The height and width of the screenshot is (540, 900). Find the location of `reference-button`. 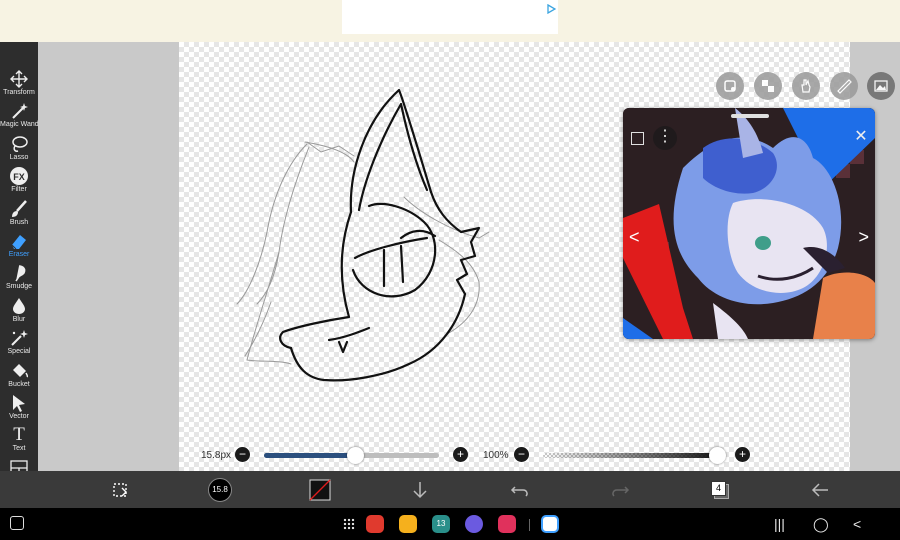

reference-button is located at coordinates (730, 86).